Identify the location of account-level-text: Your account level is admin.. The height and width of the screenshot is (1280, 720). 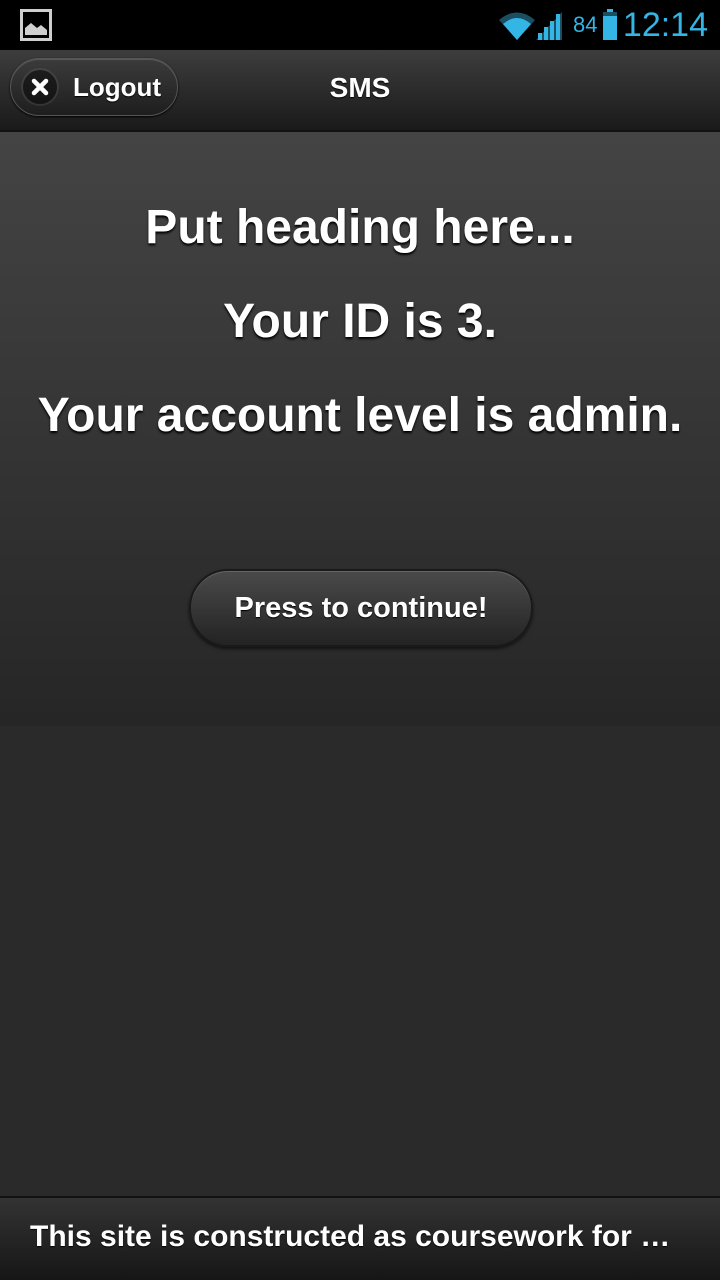
(360, 415).